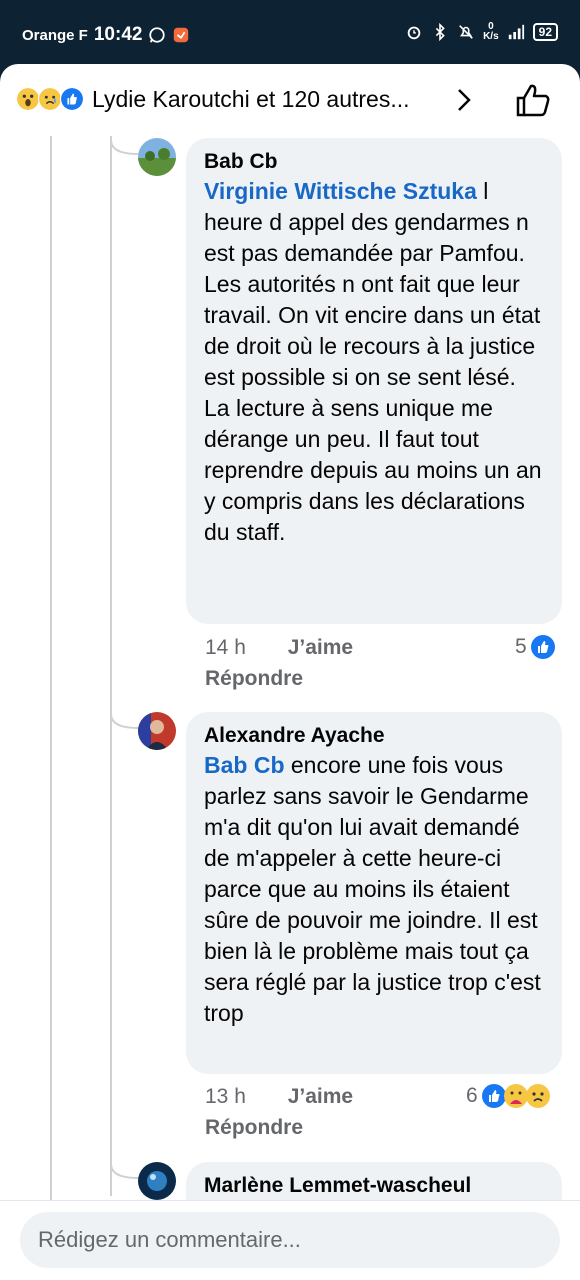  What do you see at coordinates (533, 100) in the screenshot?
I see `like-post-icon` at bounding box center [533, 100].